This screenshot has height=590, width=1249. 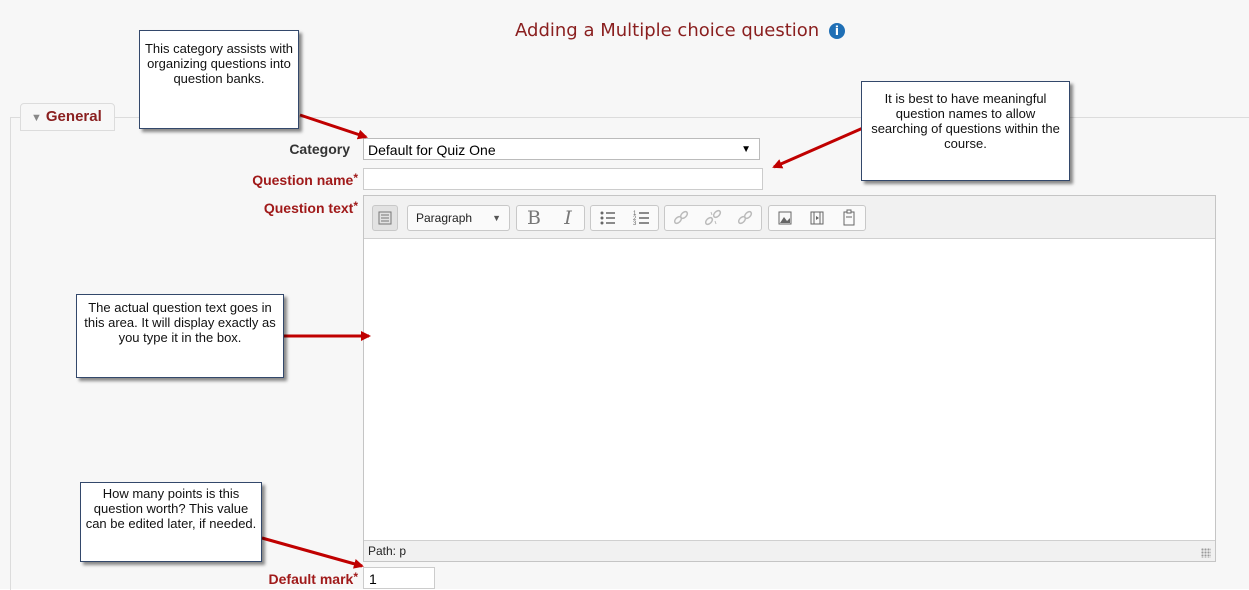 What do you see at coordinates (333, 126) in the screenshot?
I see `category-callout-arrow` at bounding box center [333, 126].